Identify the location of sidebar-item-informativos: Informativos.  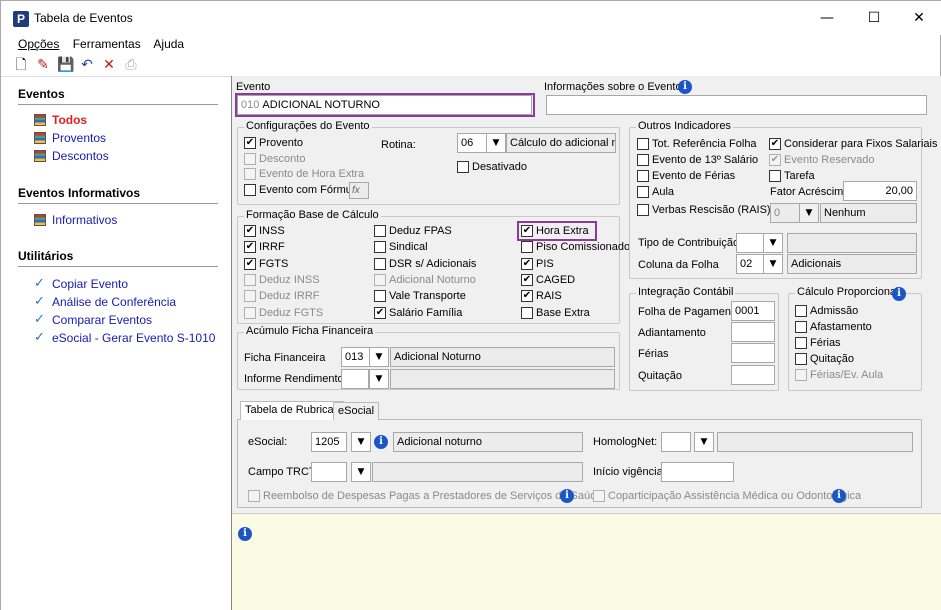
(75, 220).